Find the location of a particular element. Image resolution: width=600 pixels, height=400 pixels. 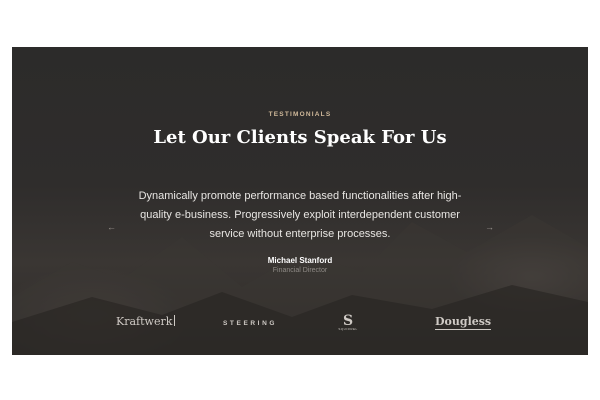

section-eyebrow: TESTIMONIALS is located at coordinates (300, 114).